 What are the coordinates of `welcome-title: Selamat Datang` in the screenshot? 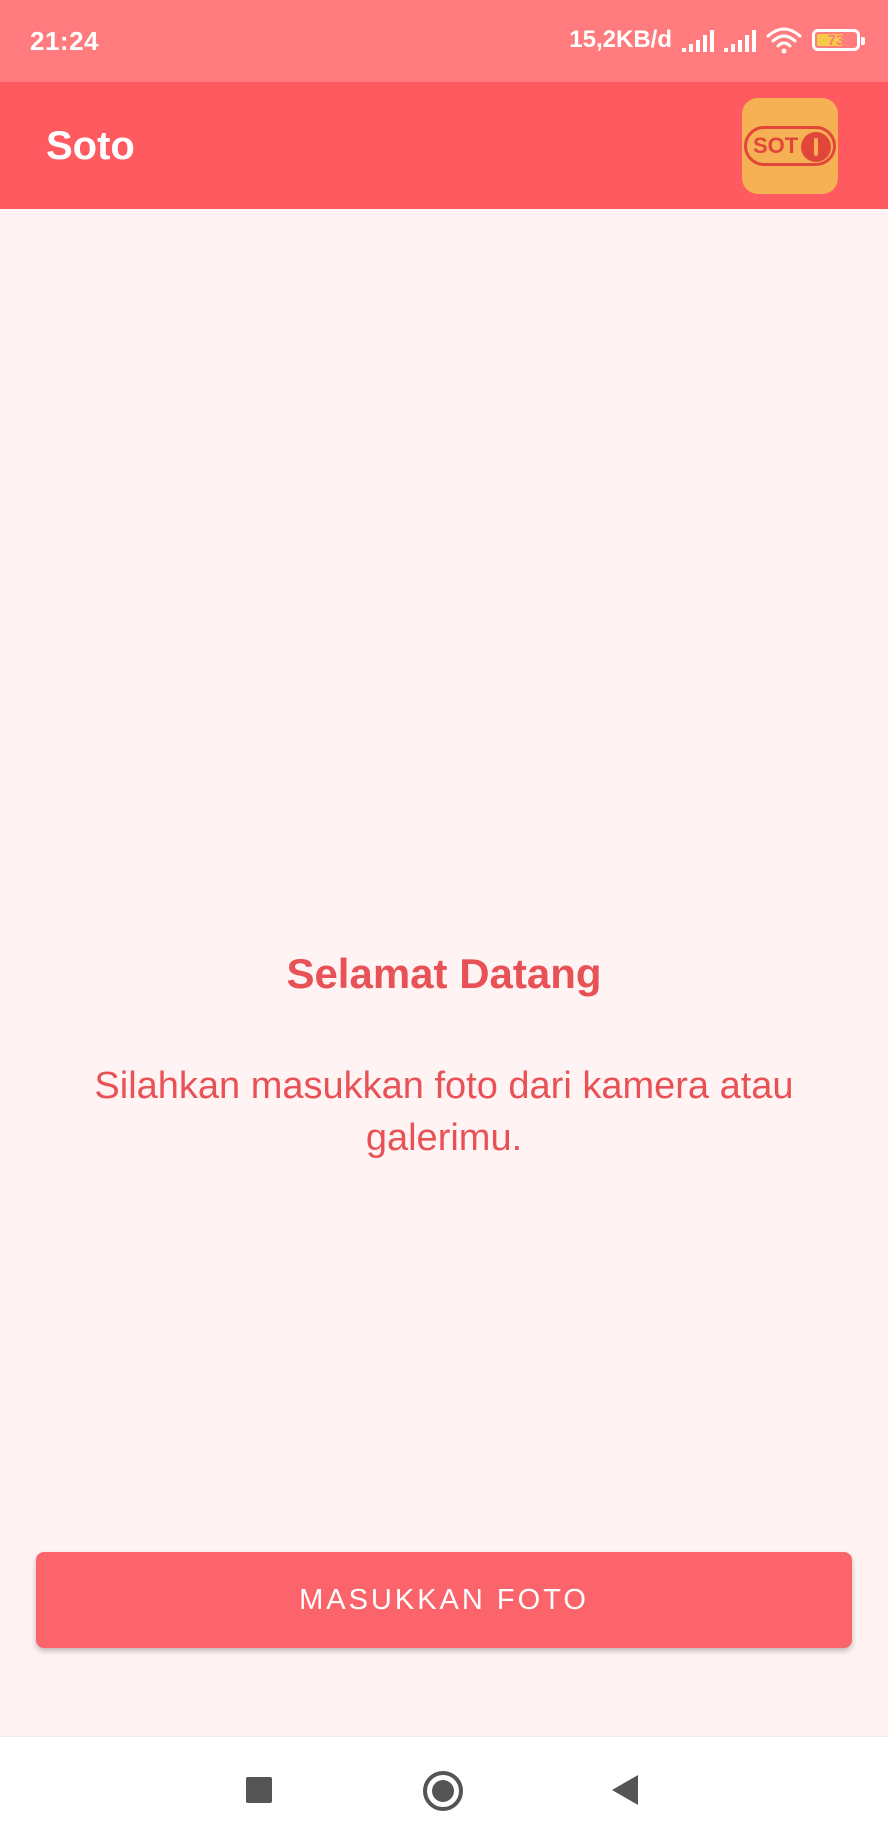 It's located at (444, 973).